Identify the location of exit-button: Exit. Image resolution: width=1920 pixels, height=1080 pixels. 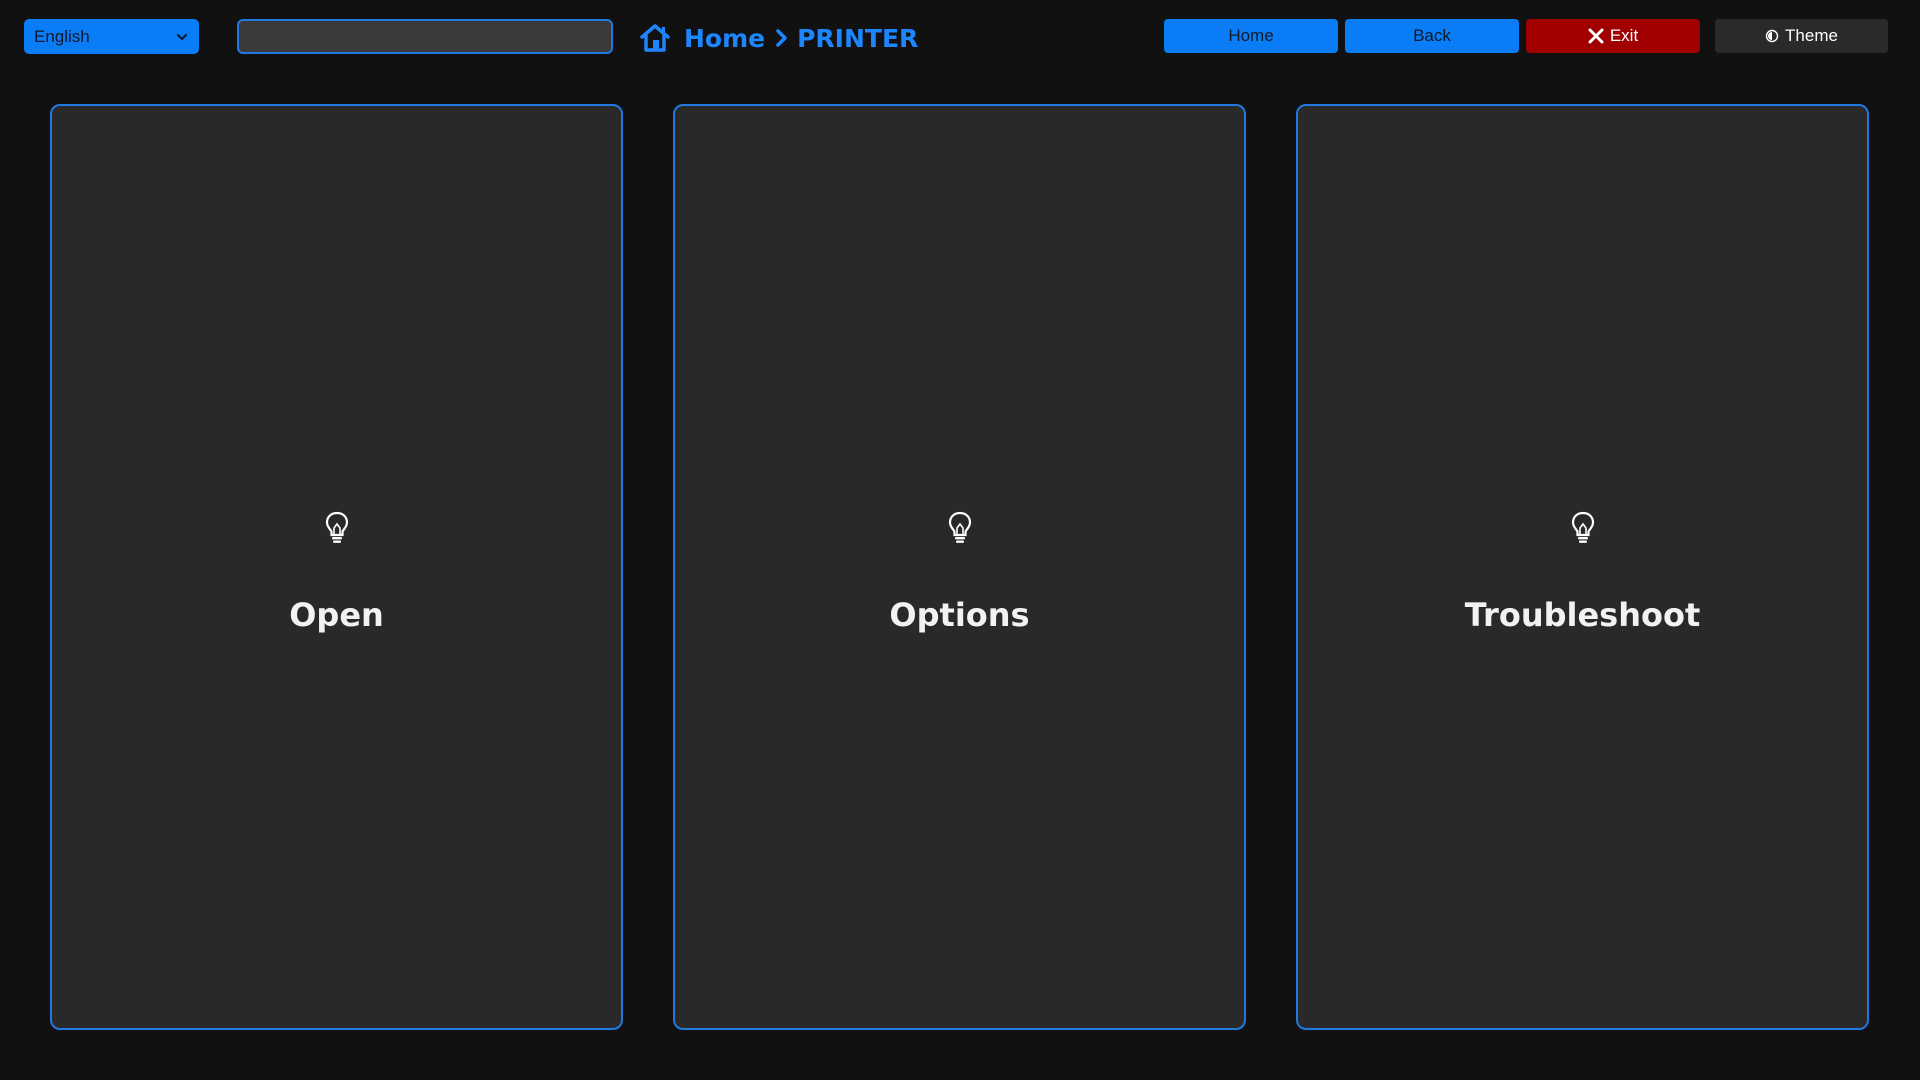
(1613, 36).